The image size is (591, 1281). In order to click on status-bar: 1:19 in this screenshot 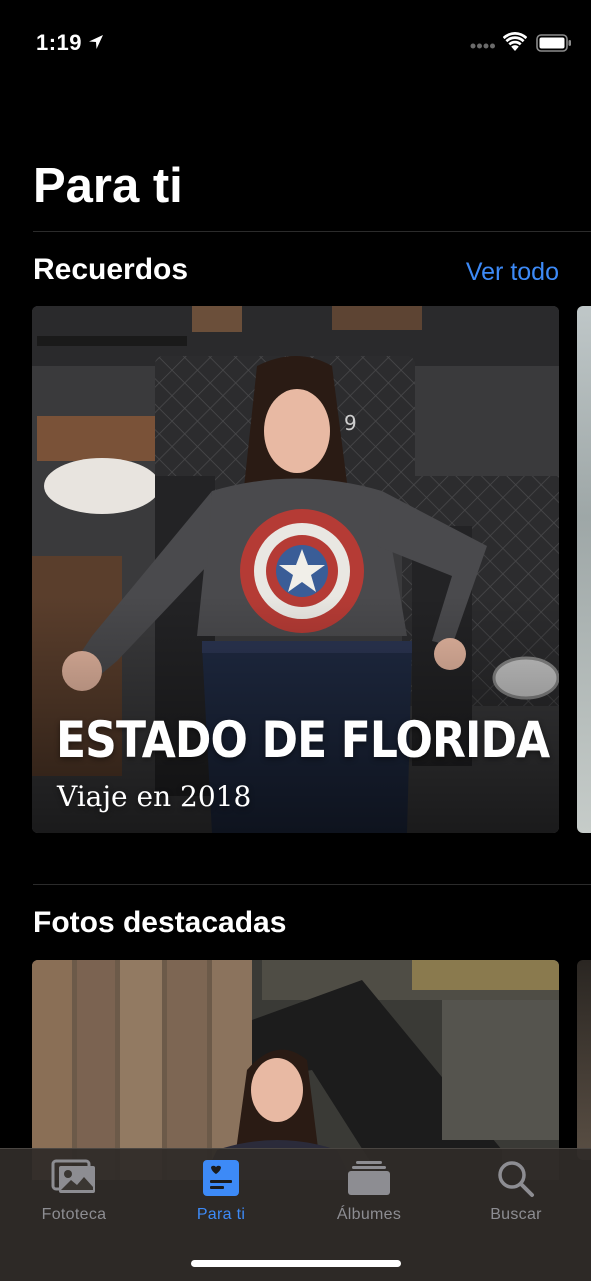, I will do `click(295, 44)`.